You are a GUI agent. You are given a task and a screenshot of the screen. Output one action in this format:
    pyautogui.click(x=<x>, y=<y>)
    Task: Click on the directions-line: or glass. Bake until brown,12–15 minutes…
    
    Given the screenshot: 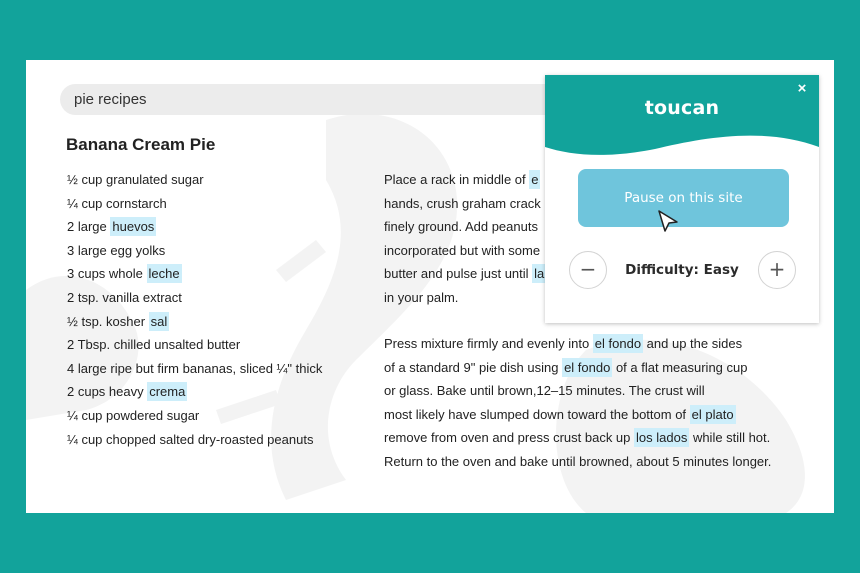 What is the action you would take?
    pyautogui.click(x=599, y=391)
    